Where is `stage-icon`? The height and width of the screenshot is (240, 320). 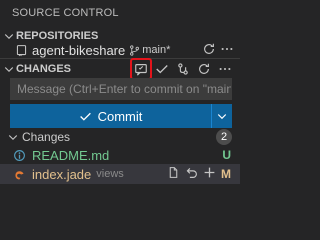
stage-icon is located at coordinates (209, 172).